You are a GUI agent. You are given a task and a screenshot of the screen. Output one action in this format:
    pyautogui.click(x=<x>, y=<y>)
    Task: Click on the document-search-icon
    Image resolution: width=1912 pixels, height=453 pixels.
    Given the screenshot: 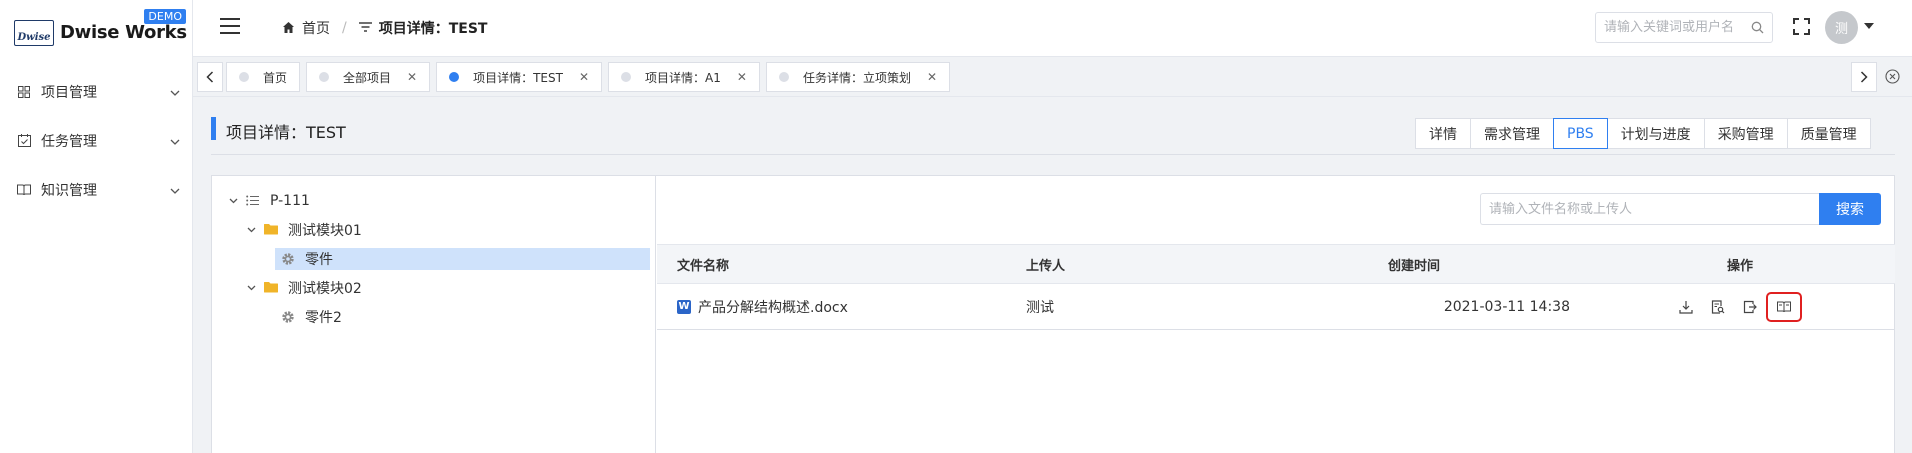 What is the action you would take?
    pyautogui.click(x=1718, y=307)
    